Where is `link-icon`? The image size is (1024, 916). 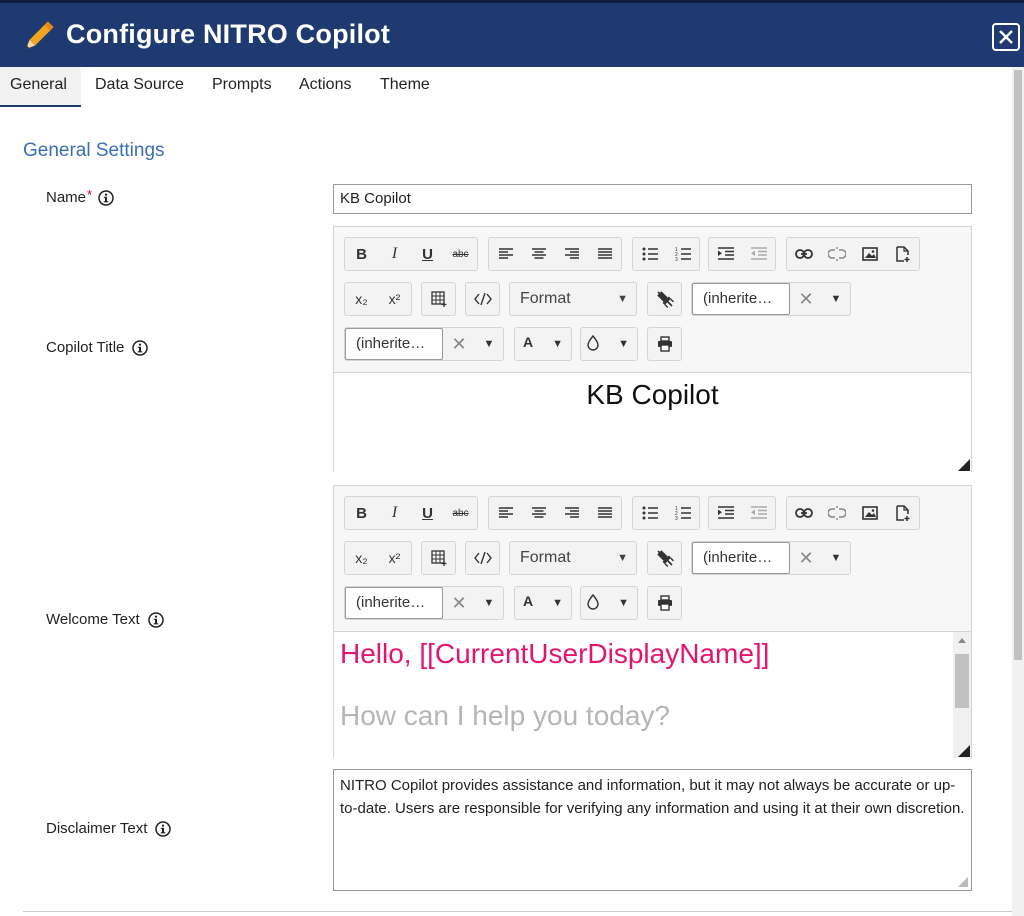
link-icon is located at coordinates (803, 513).